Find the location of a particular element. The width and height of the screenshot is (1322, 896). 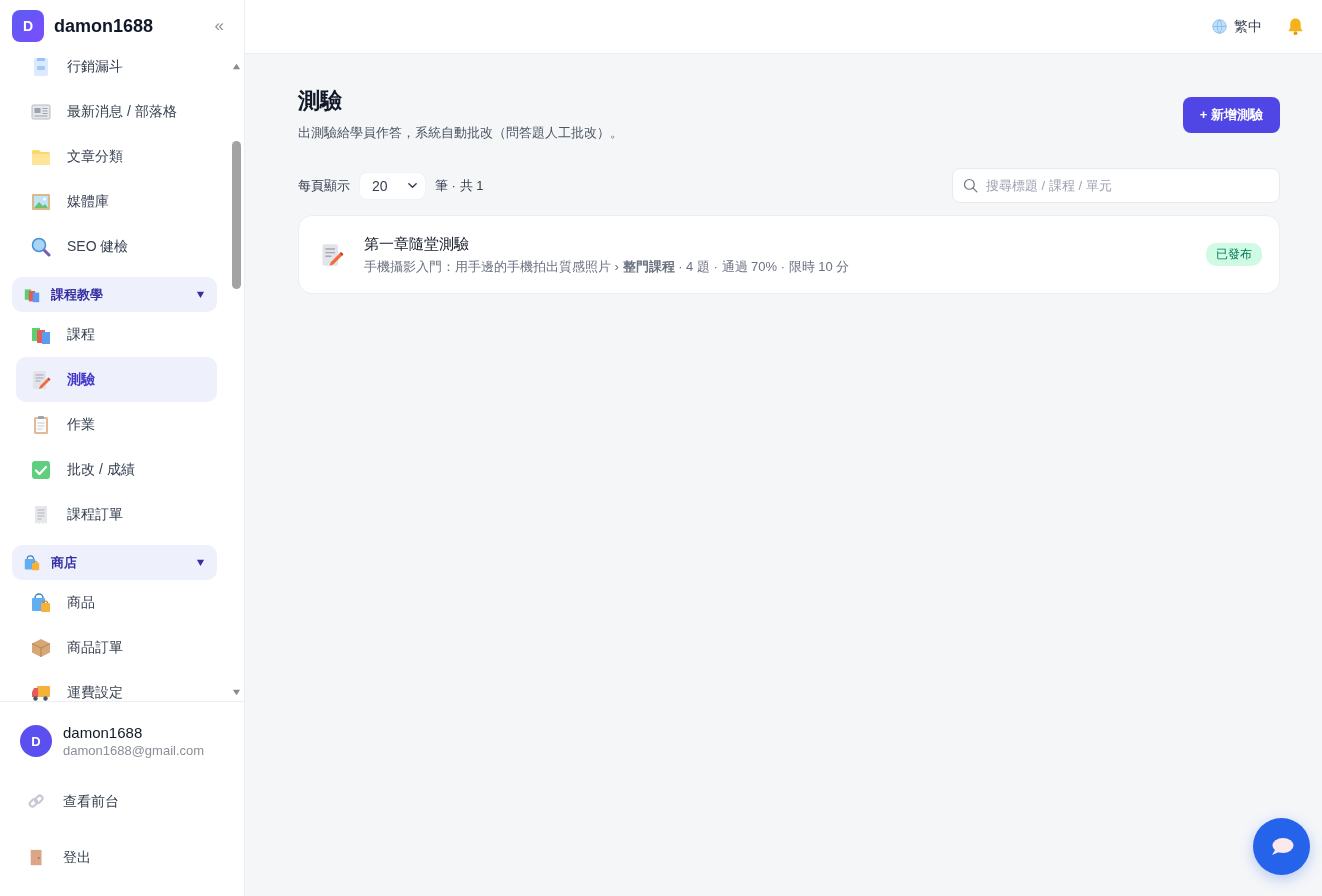

nav-group-header: 課程教學 is located at coordinates (114, 294).